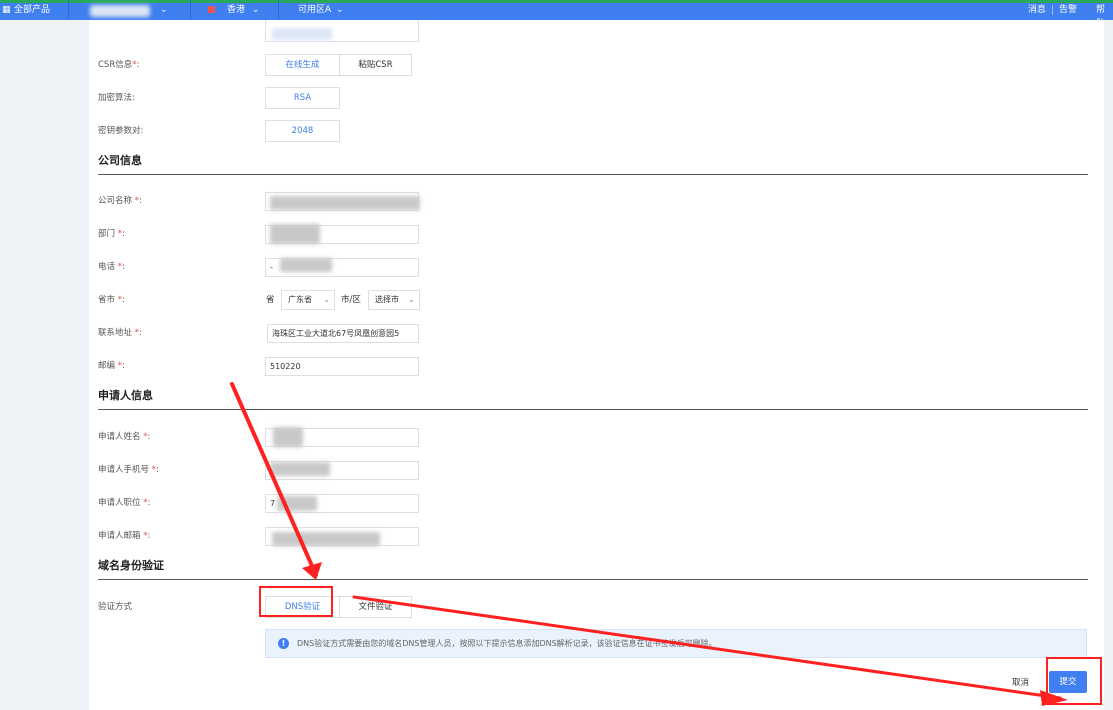  I want to click on arrow-head-icon, so click(1054, 698).